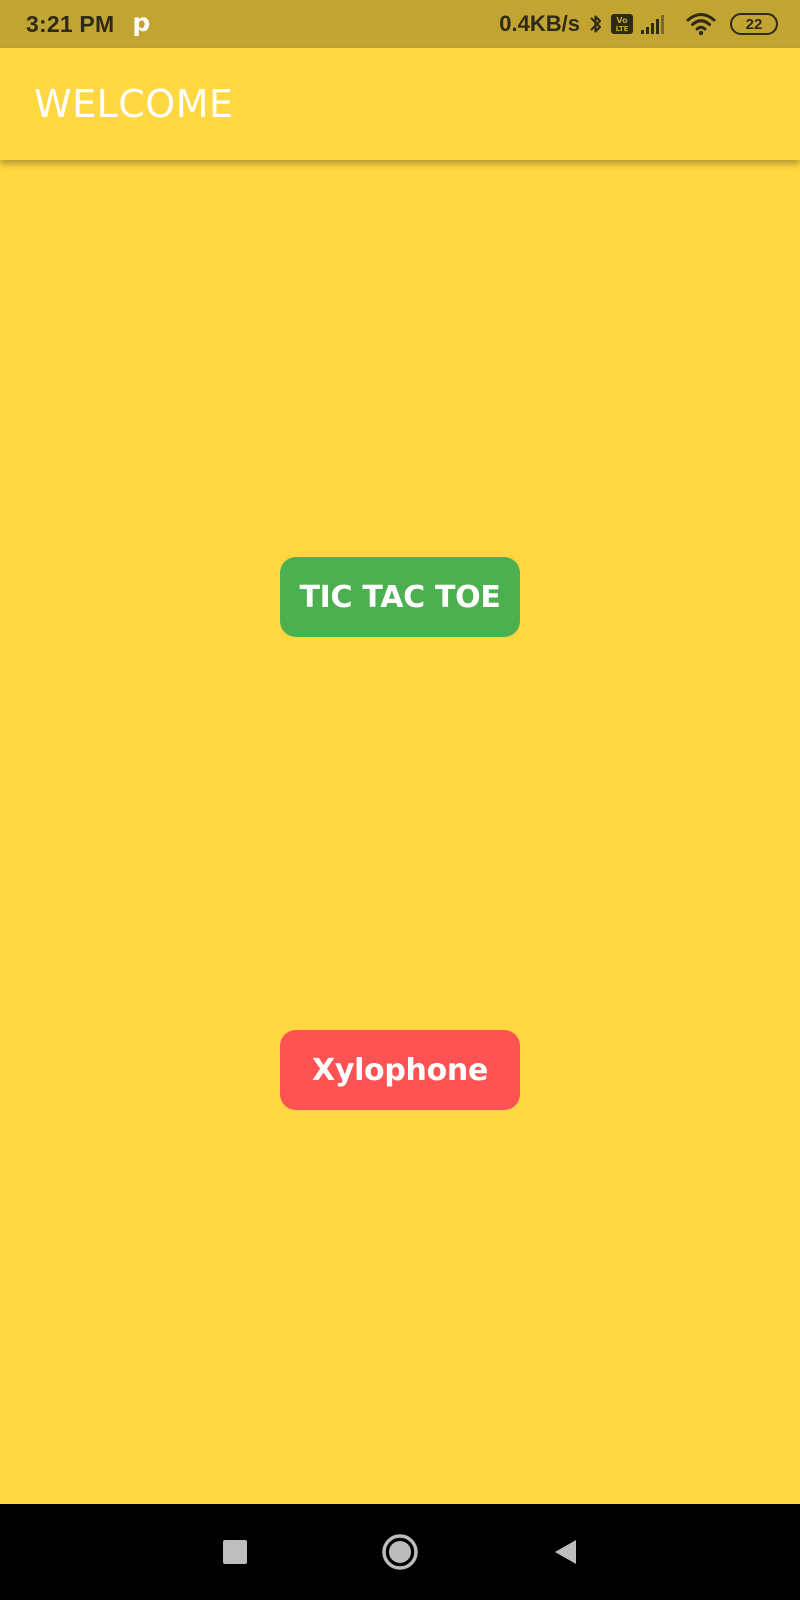  I want to click on xylophone-button-label: Xylophone, so click(400, 1070).